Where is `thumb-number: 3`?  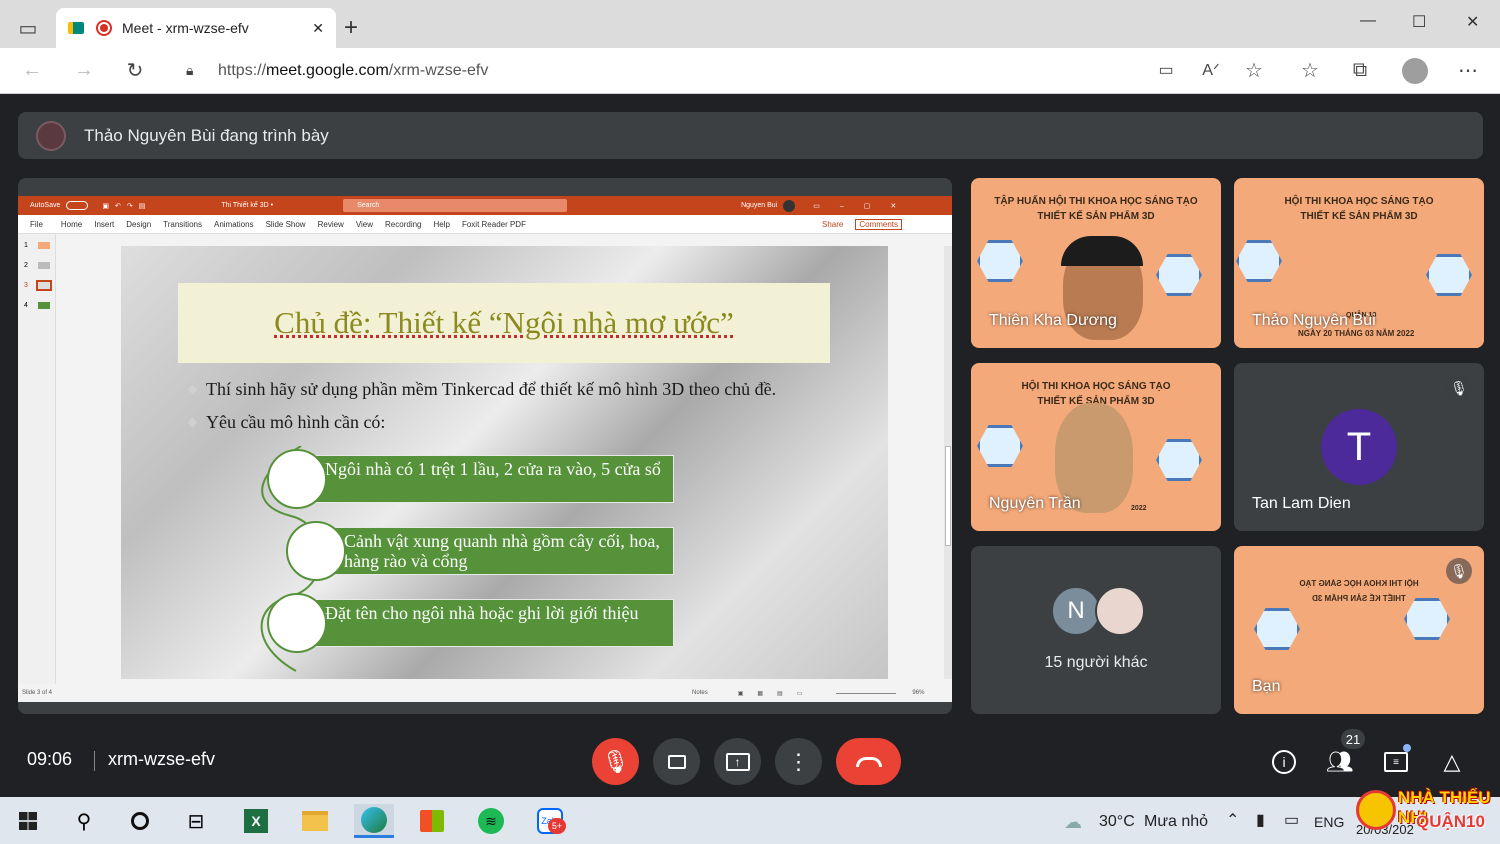 thumb-number: 3 is located at coordinates (26, 285).